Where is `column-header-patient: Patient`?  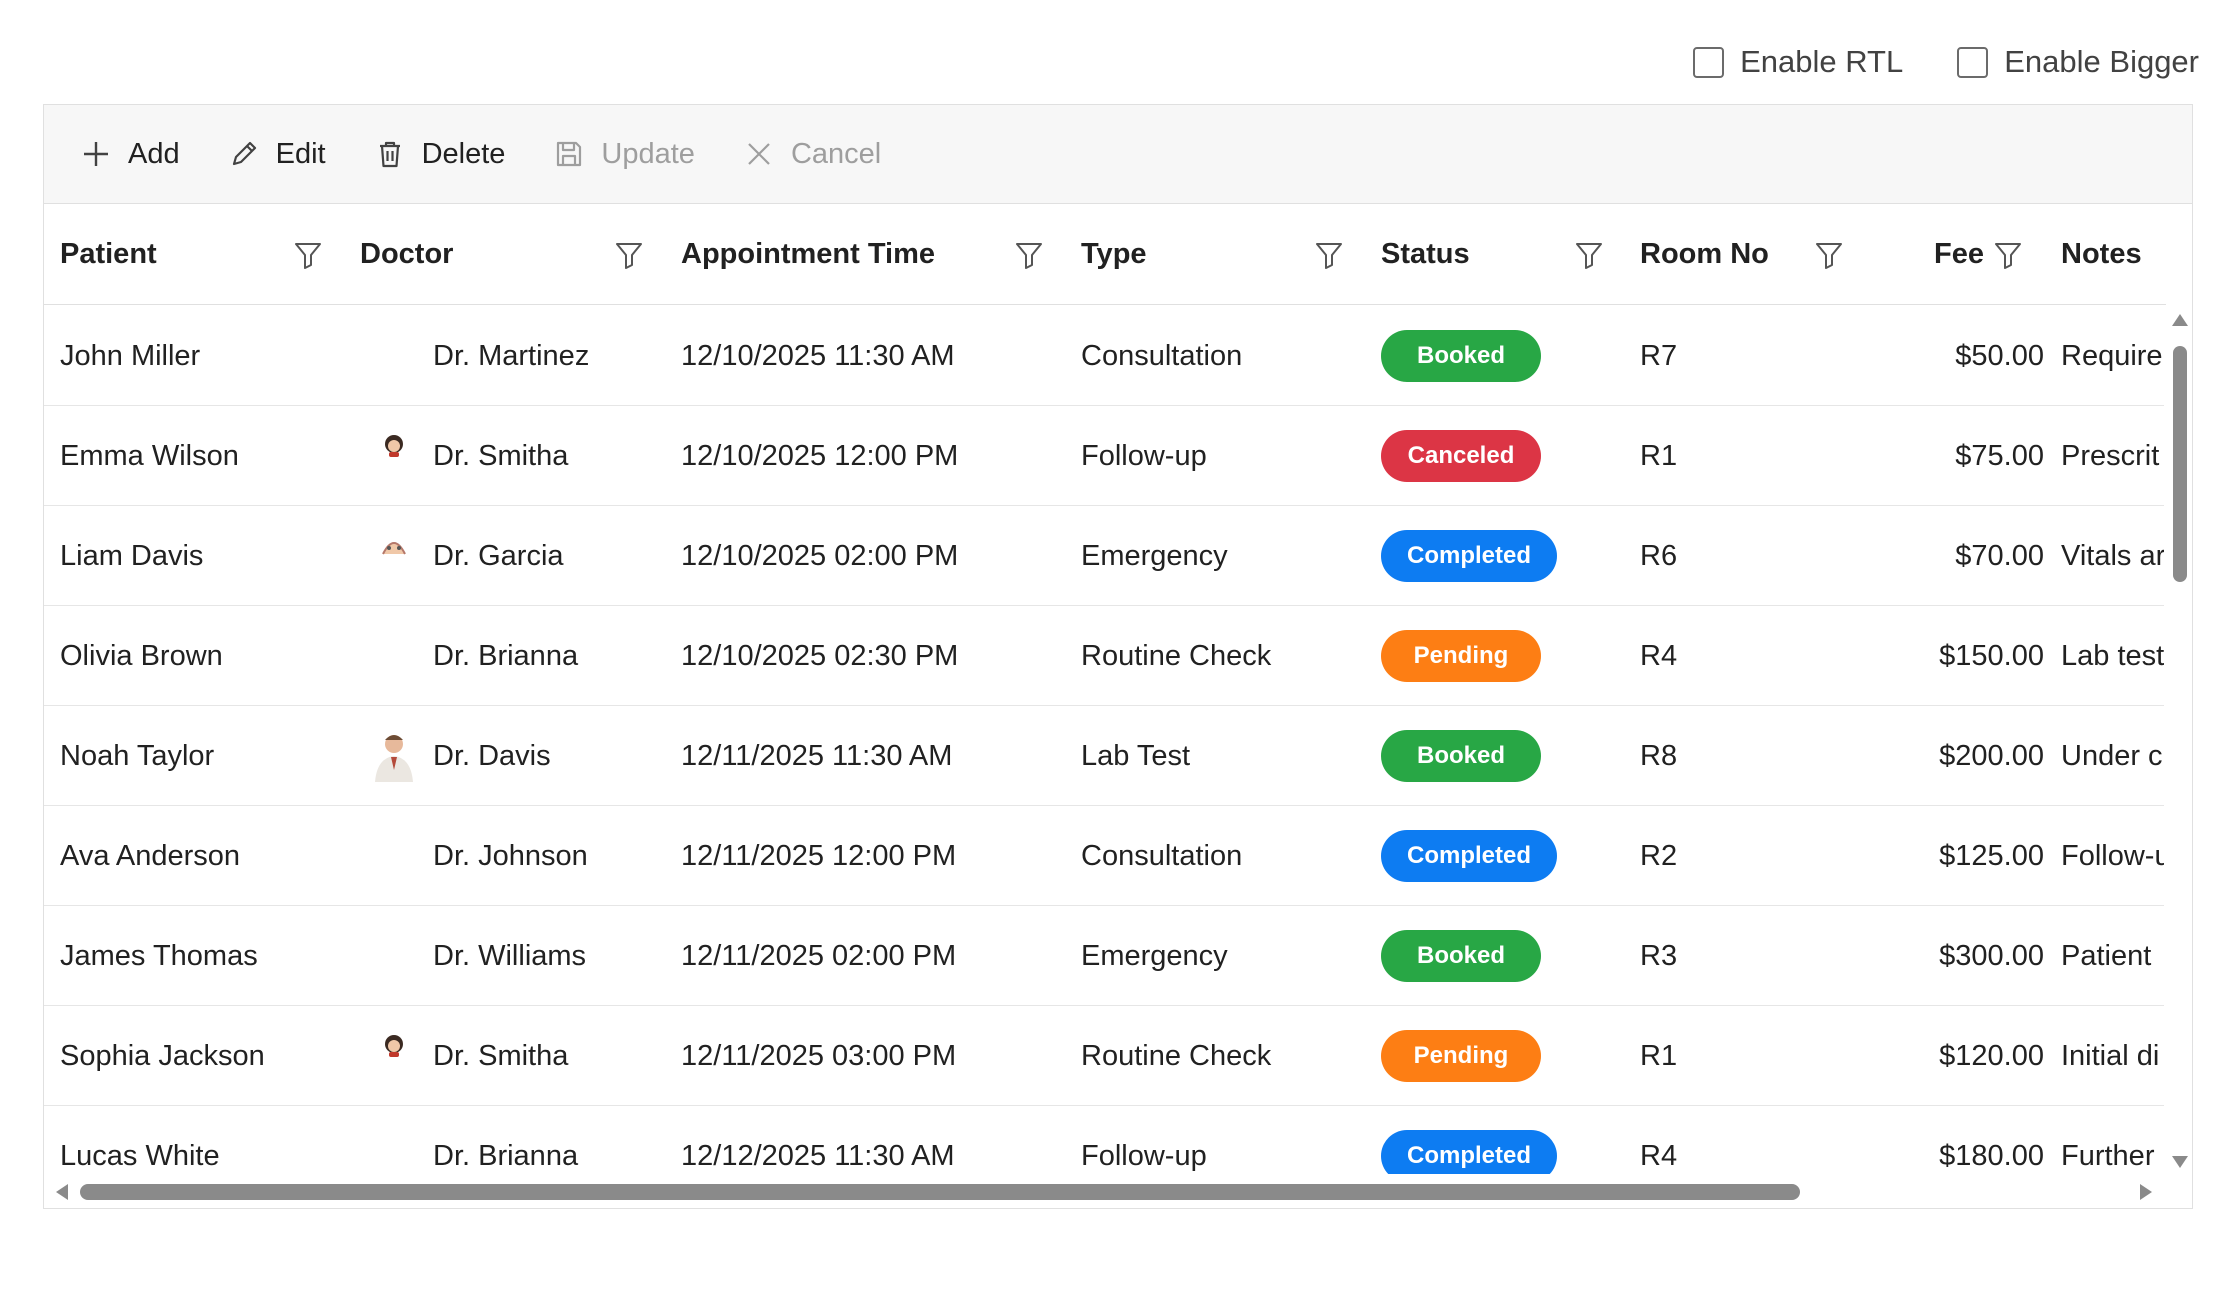
column-header-patient: Patient is located at coordinates (108, 254).